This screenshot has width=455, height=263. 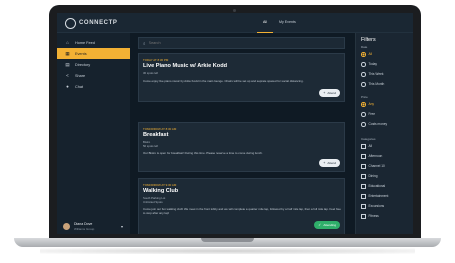 What do you see at coordinates (160, 191) in the screenshot?
I see `event-title: Walking Club` at bounding box center [160, 191].